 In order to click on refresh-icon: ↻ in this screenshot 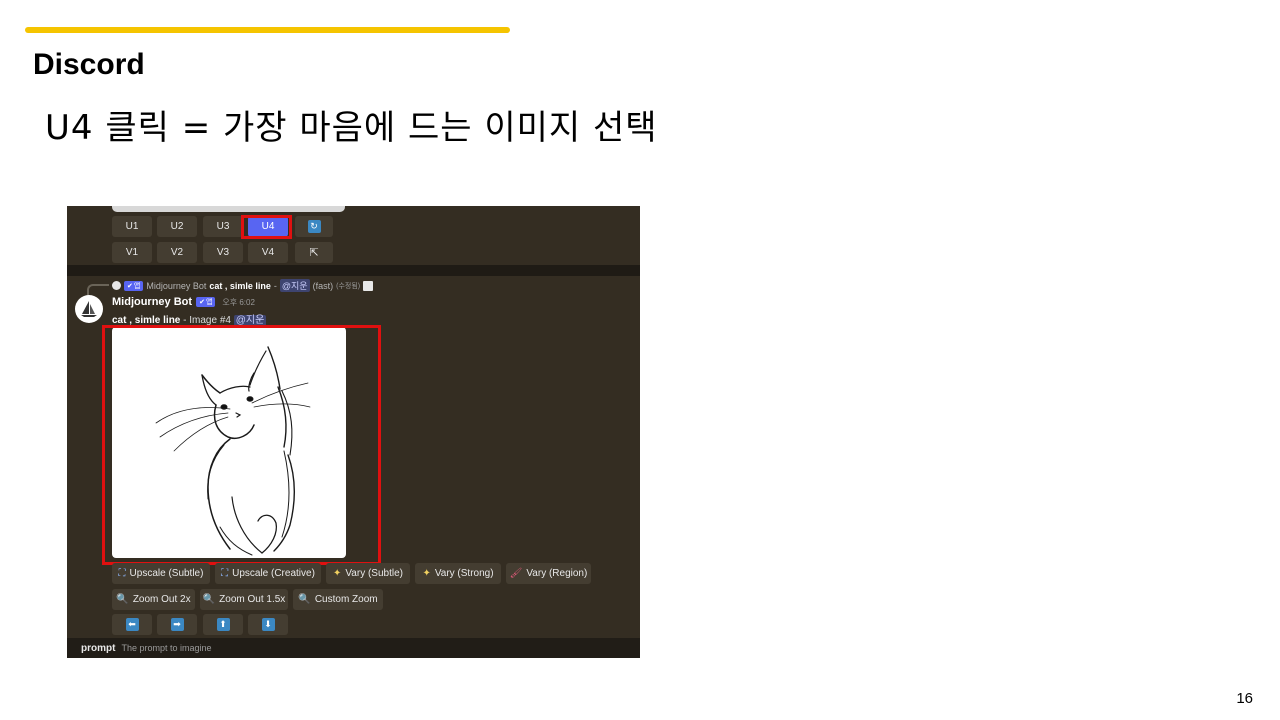, I will do `click(314, 226)`.